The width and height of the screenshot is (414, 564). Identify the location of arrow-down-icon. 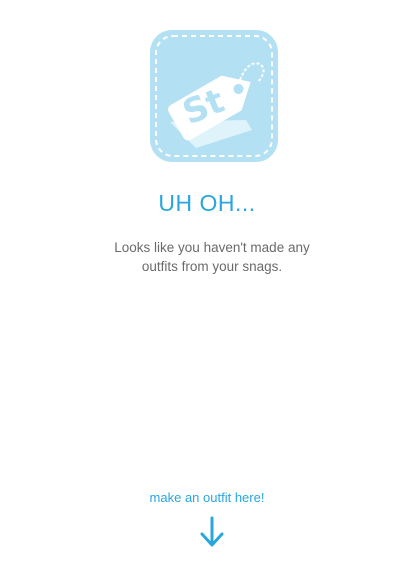
(212, 532).